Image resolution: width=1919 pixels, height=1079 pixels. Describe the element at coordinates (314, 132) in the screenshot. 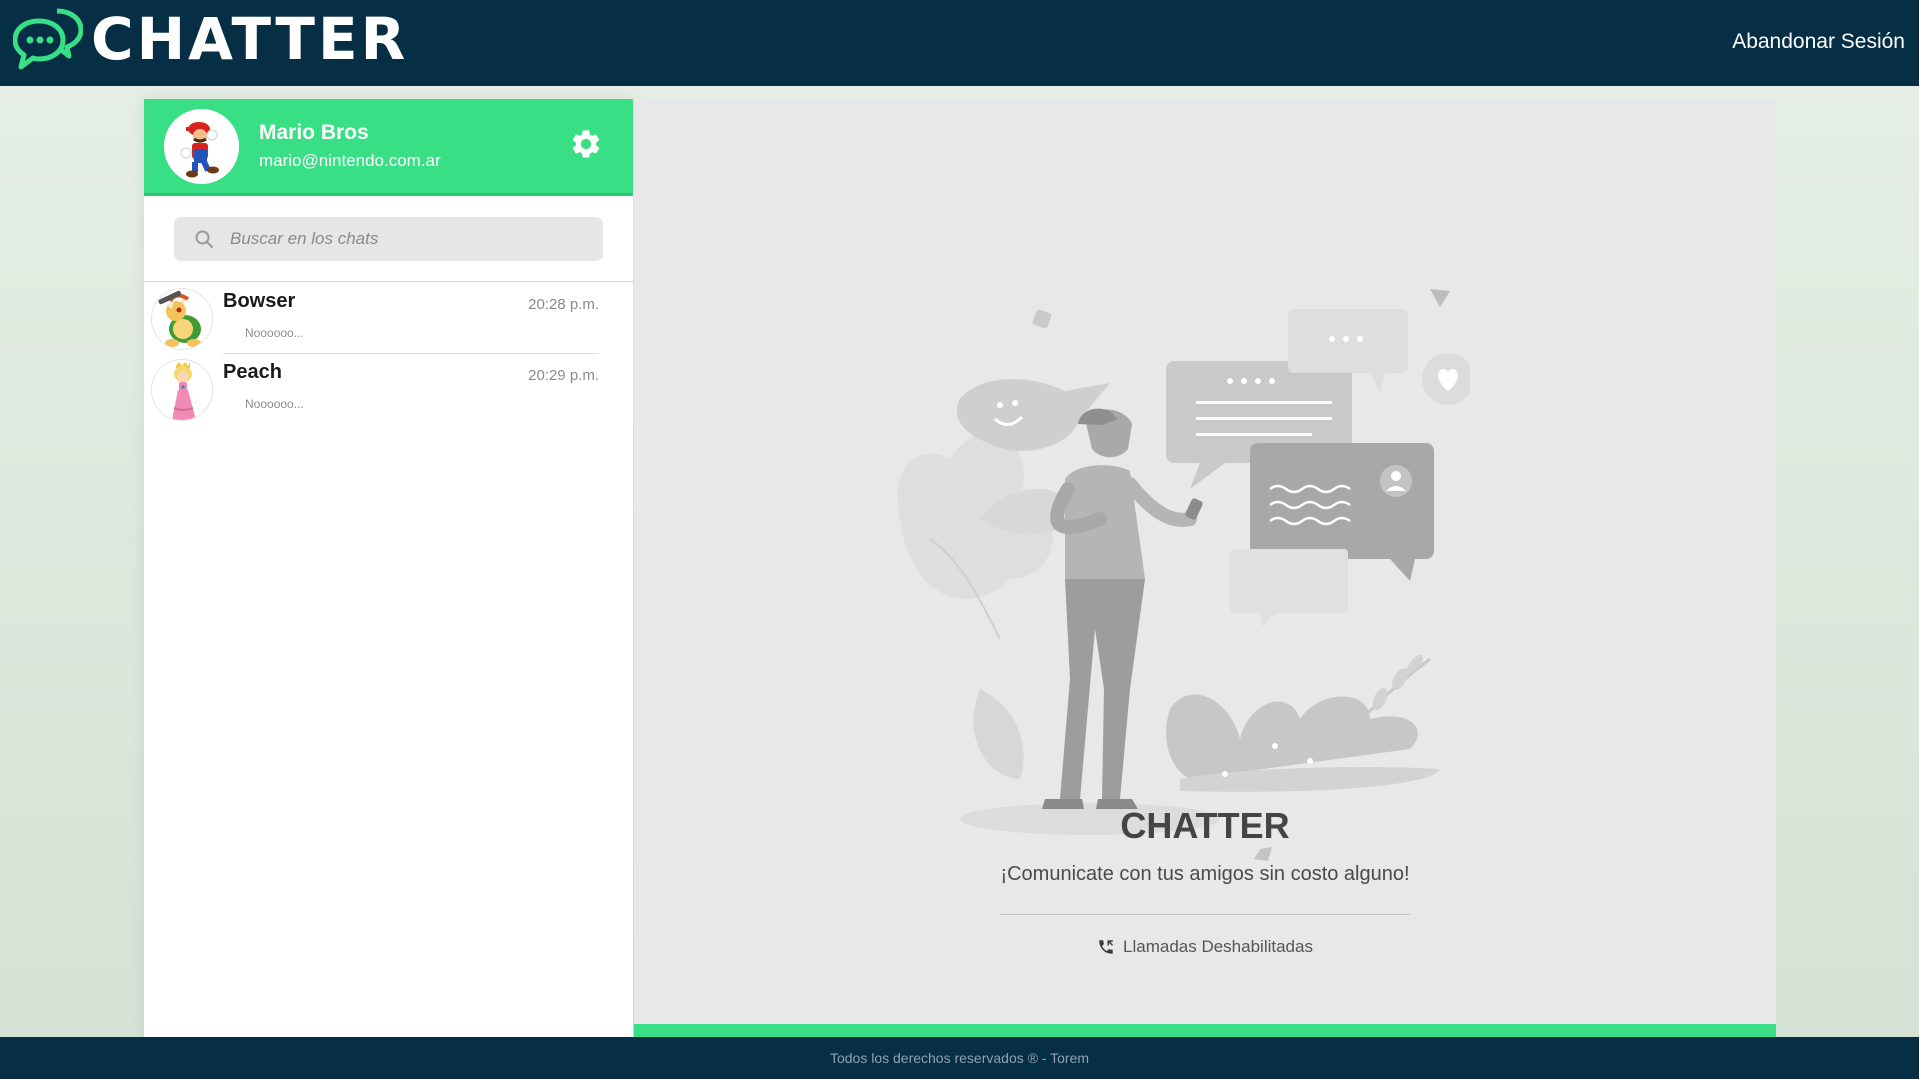

I see `profile-name: Mario Bros` at that location.